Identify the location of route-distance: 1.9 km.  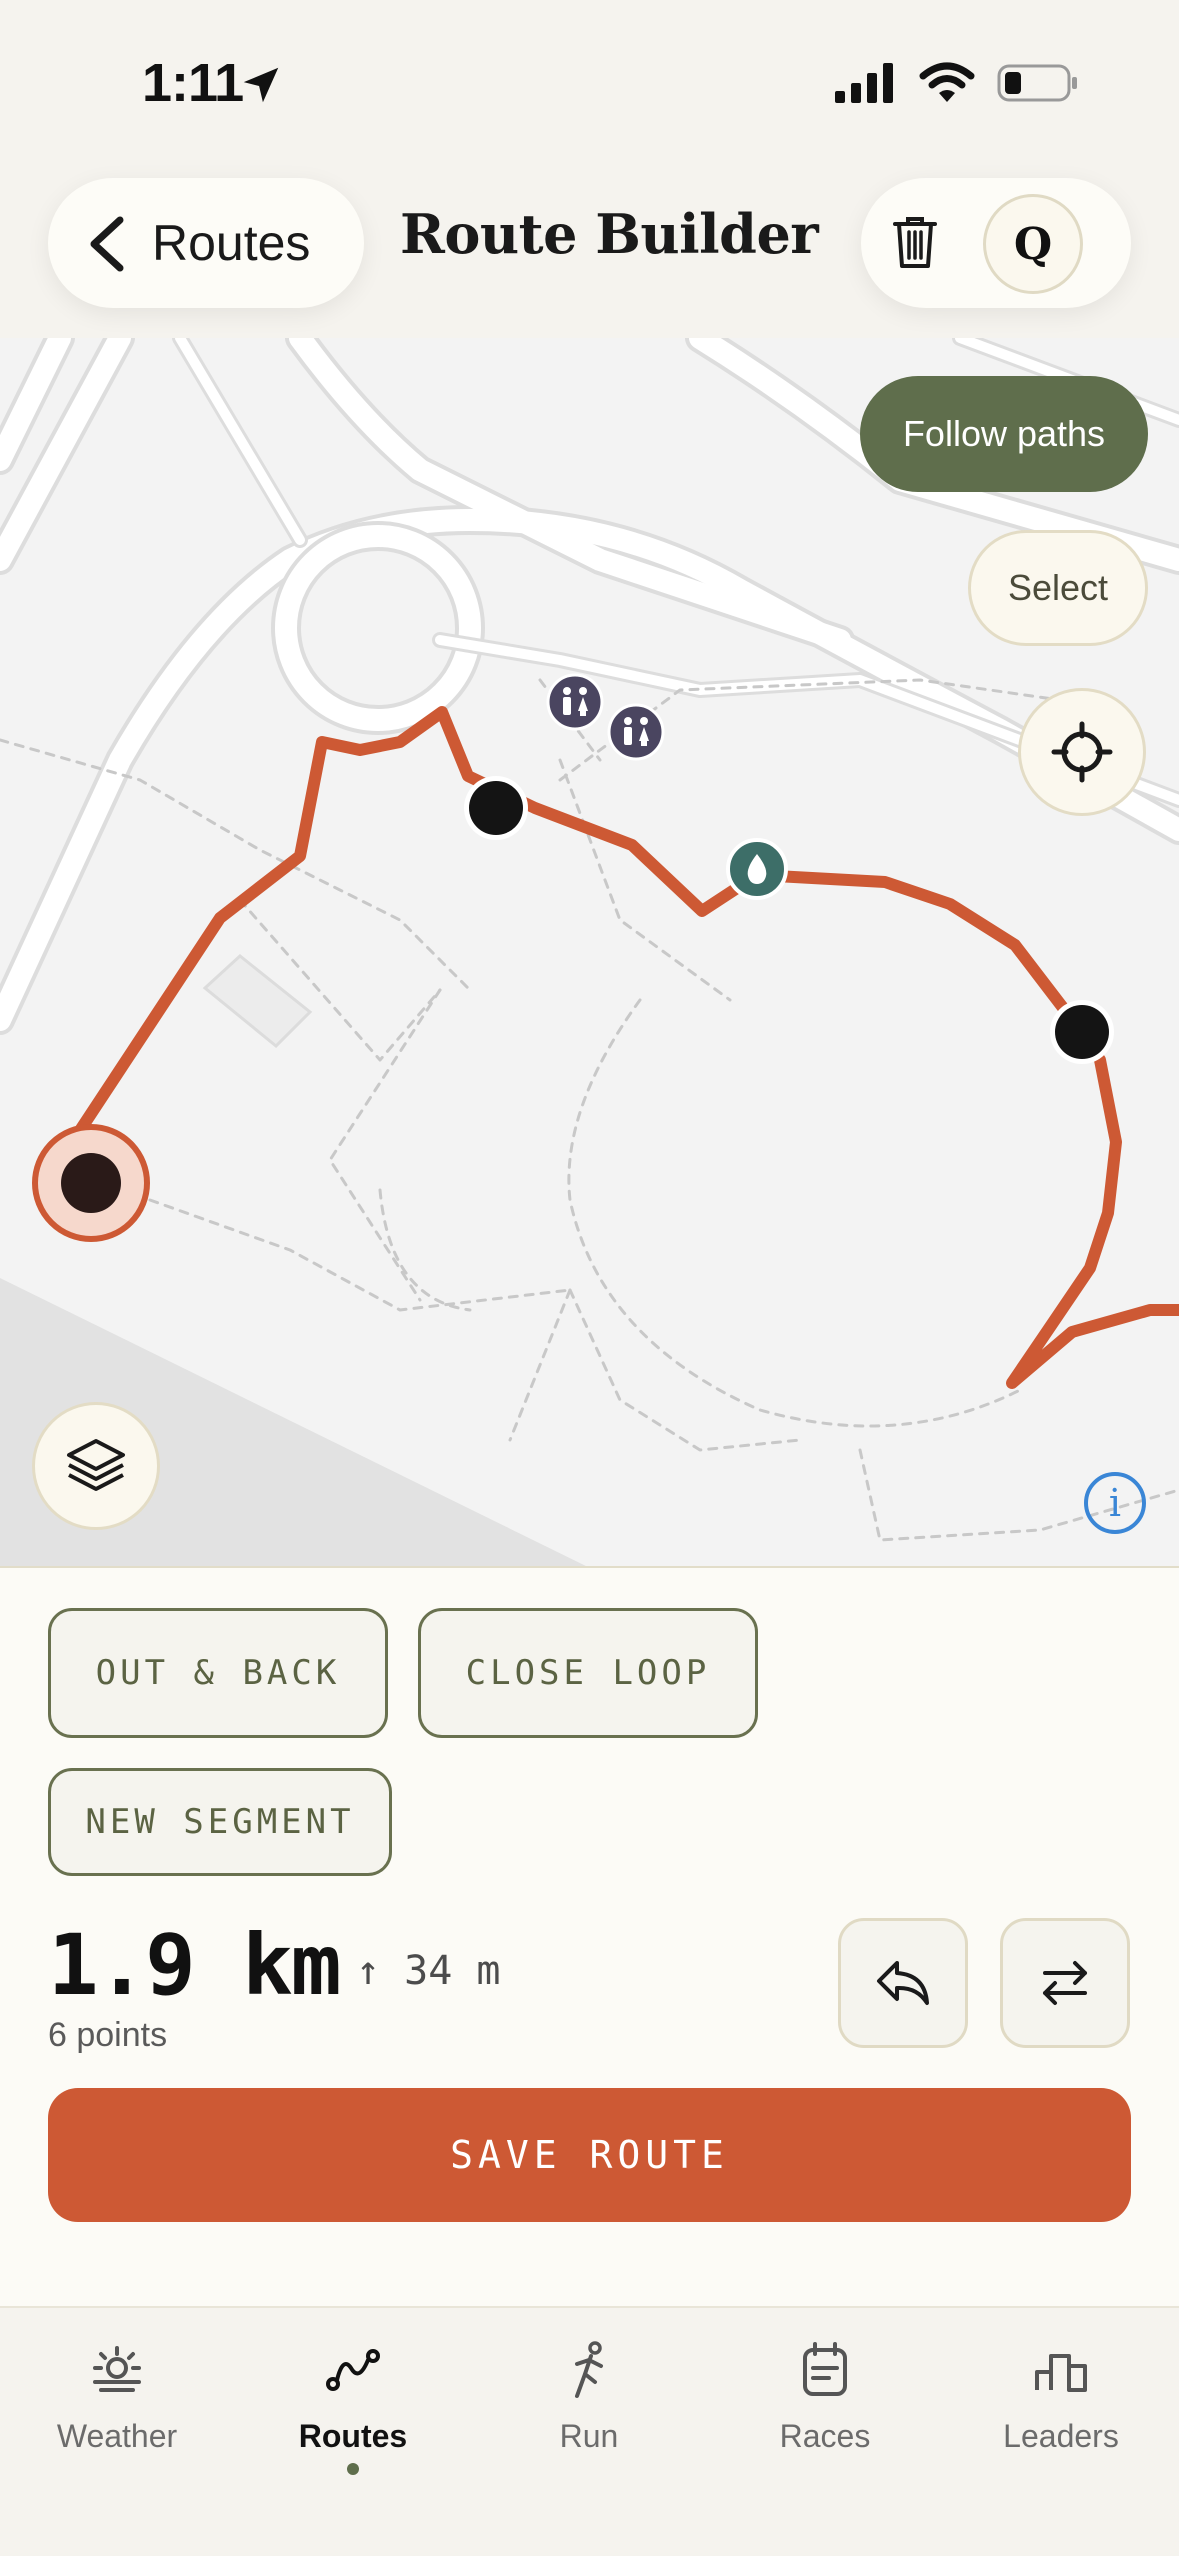
(194, 1965).